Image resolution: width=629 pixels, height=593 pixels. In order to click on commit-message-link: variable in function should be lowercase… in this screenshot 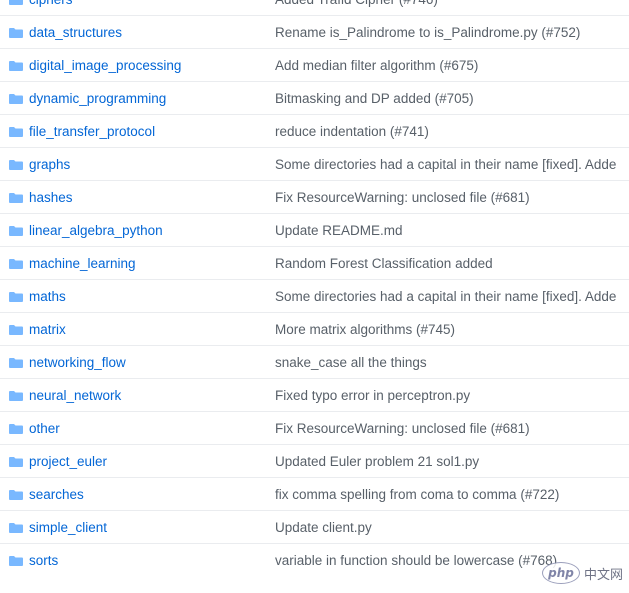, I will do `click(416, 560)`.